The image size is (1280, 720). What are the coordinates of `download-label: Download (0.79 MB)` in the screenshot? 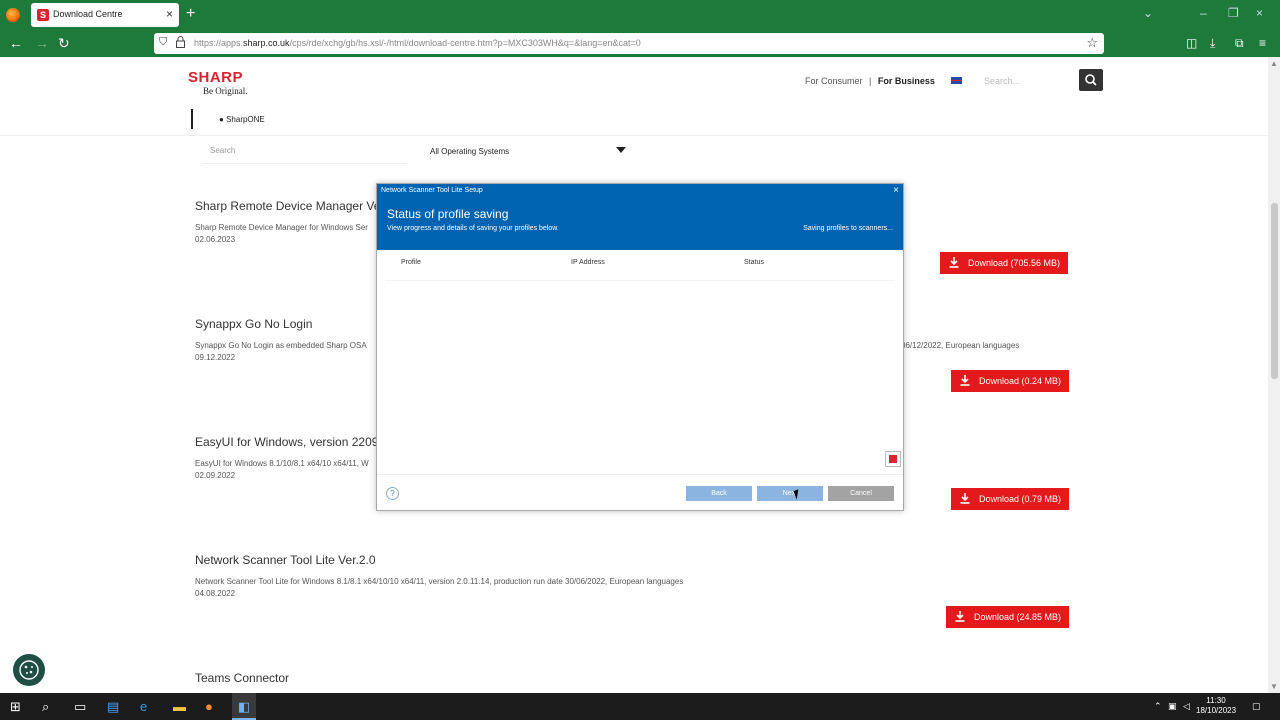 It's located at (1020, 499).